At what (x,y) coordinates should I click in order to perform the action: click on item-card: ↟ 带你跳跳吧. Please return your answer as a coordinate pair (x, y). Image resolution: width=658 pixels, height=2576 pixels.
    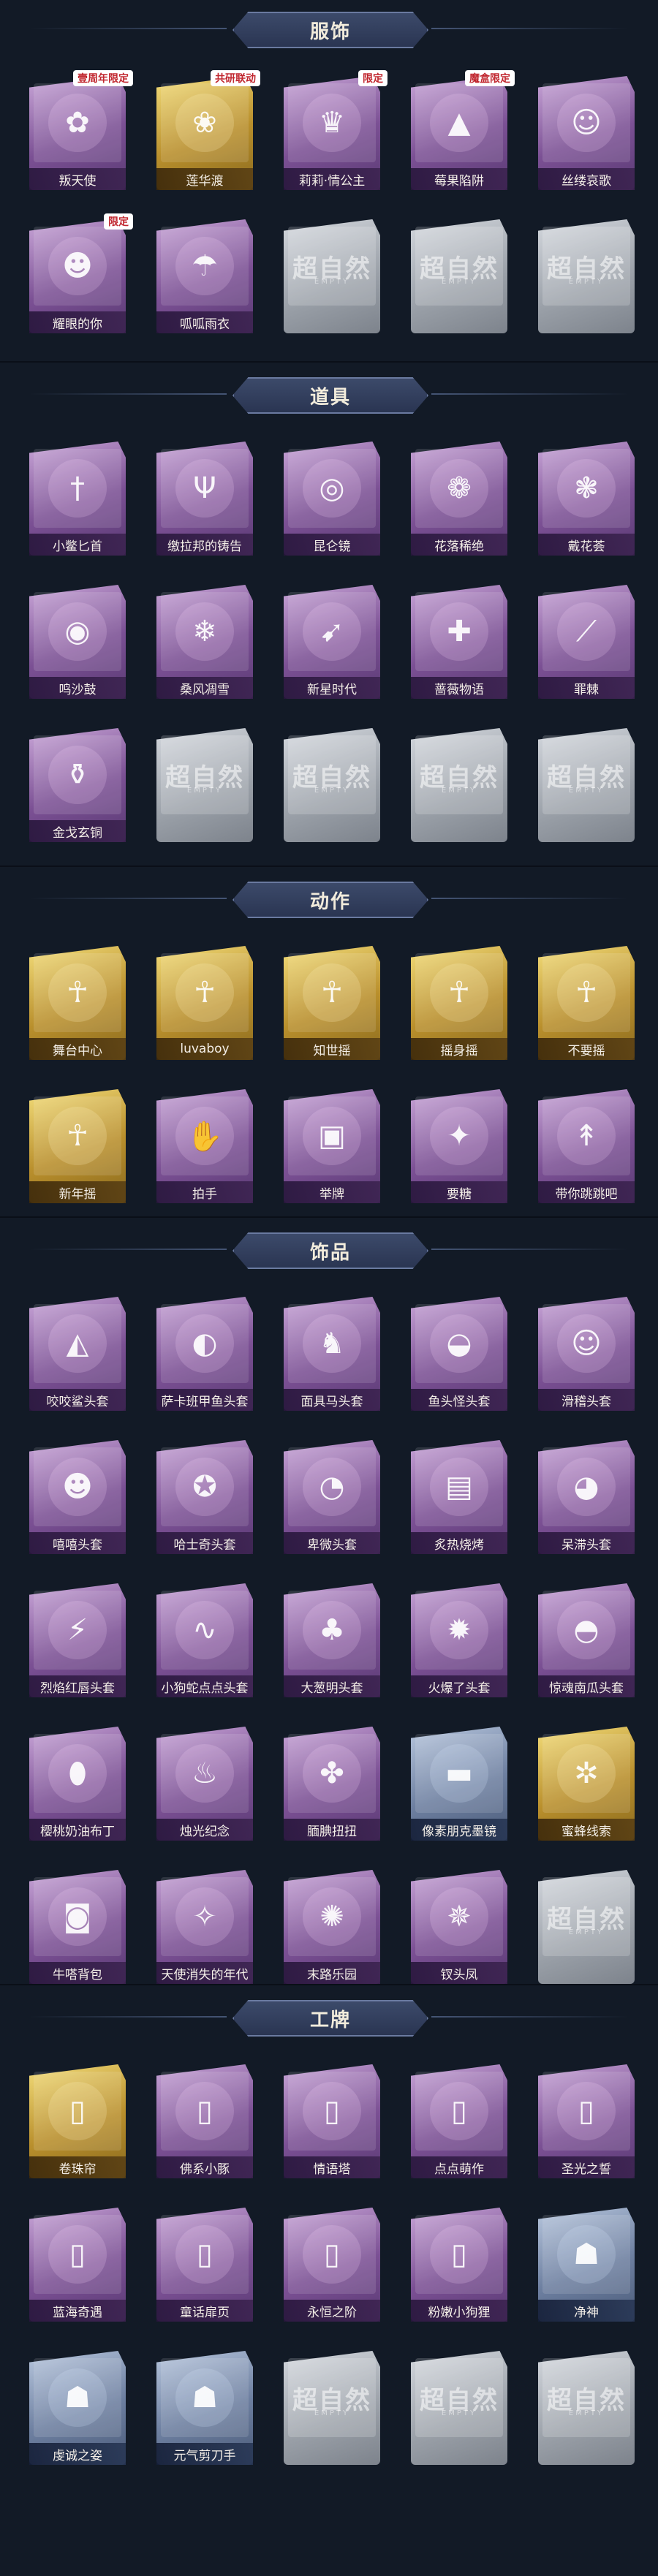
    Looking at the image, I should click on (586, 1146).